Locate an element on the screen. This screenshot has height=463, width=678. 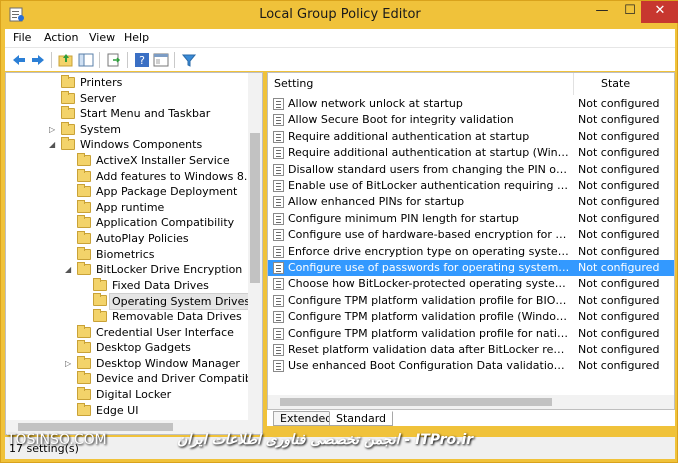
tree-item-label: Edge UI is located at coordinates (117, 410).